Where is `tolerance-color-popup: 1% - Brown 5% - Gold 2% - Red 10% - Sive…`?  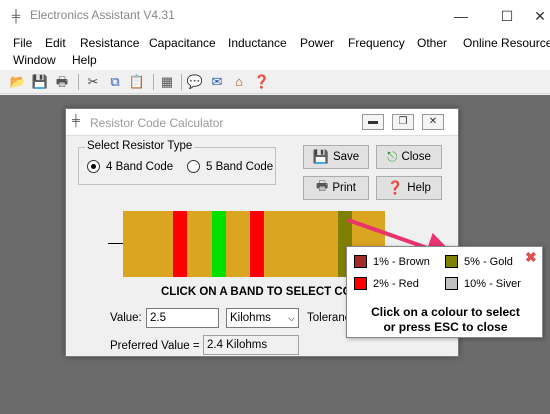 tolerance-color-popup: 1% - Brown 5% - Gold 2% - Red 10% - Sive… is located at coordinates (444, 292).